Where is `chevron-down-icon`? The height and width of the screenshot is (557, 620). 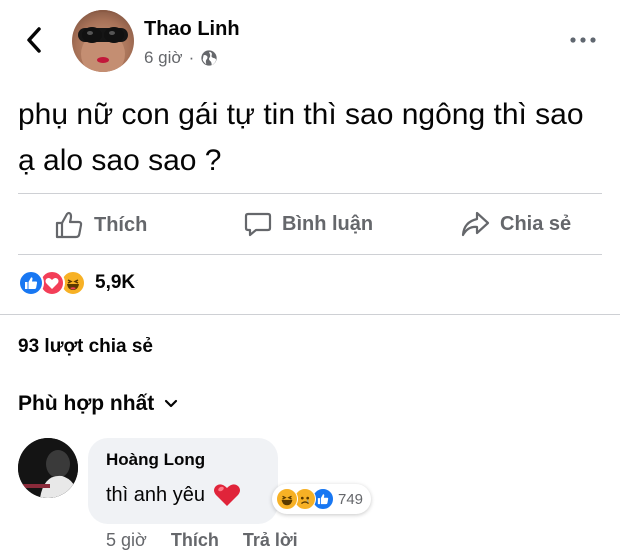 chevron-down-icon is located at coordinates (171, 403).